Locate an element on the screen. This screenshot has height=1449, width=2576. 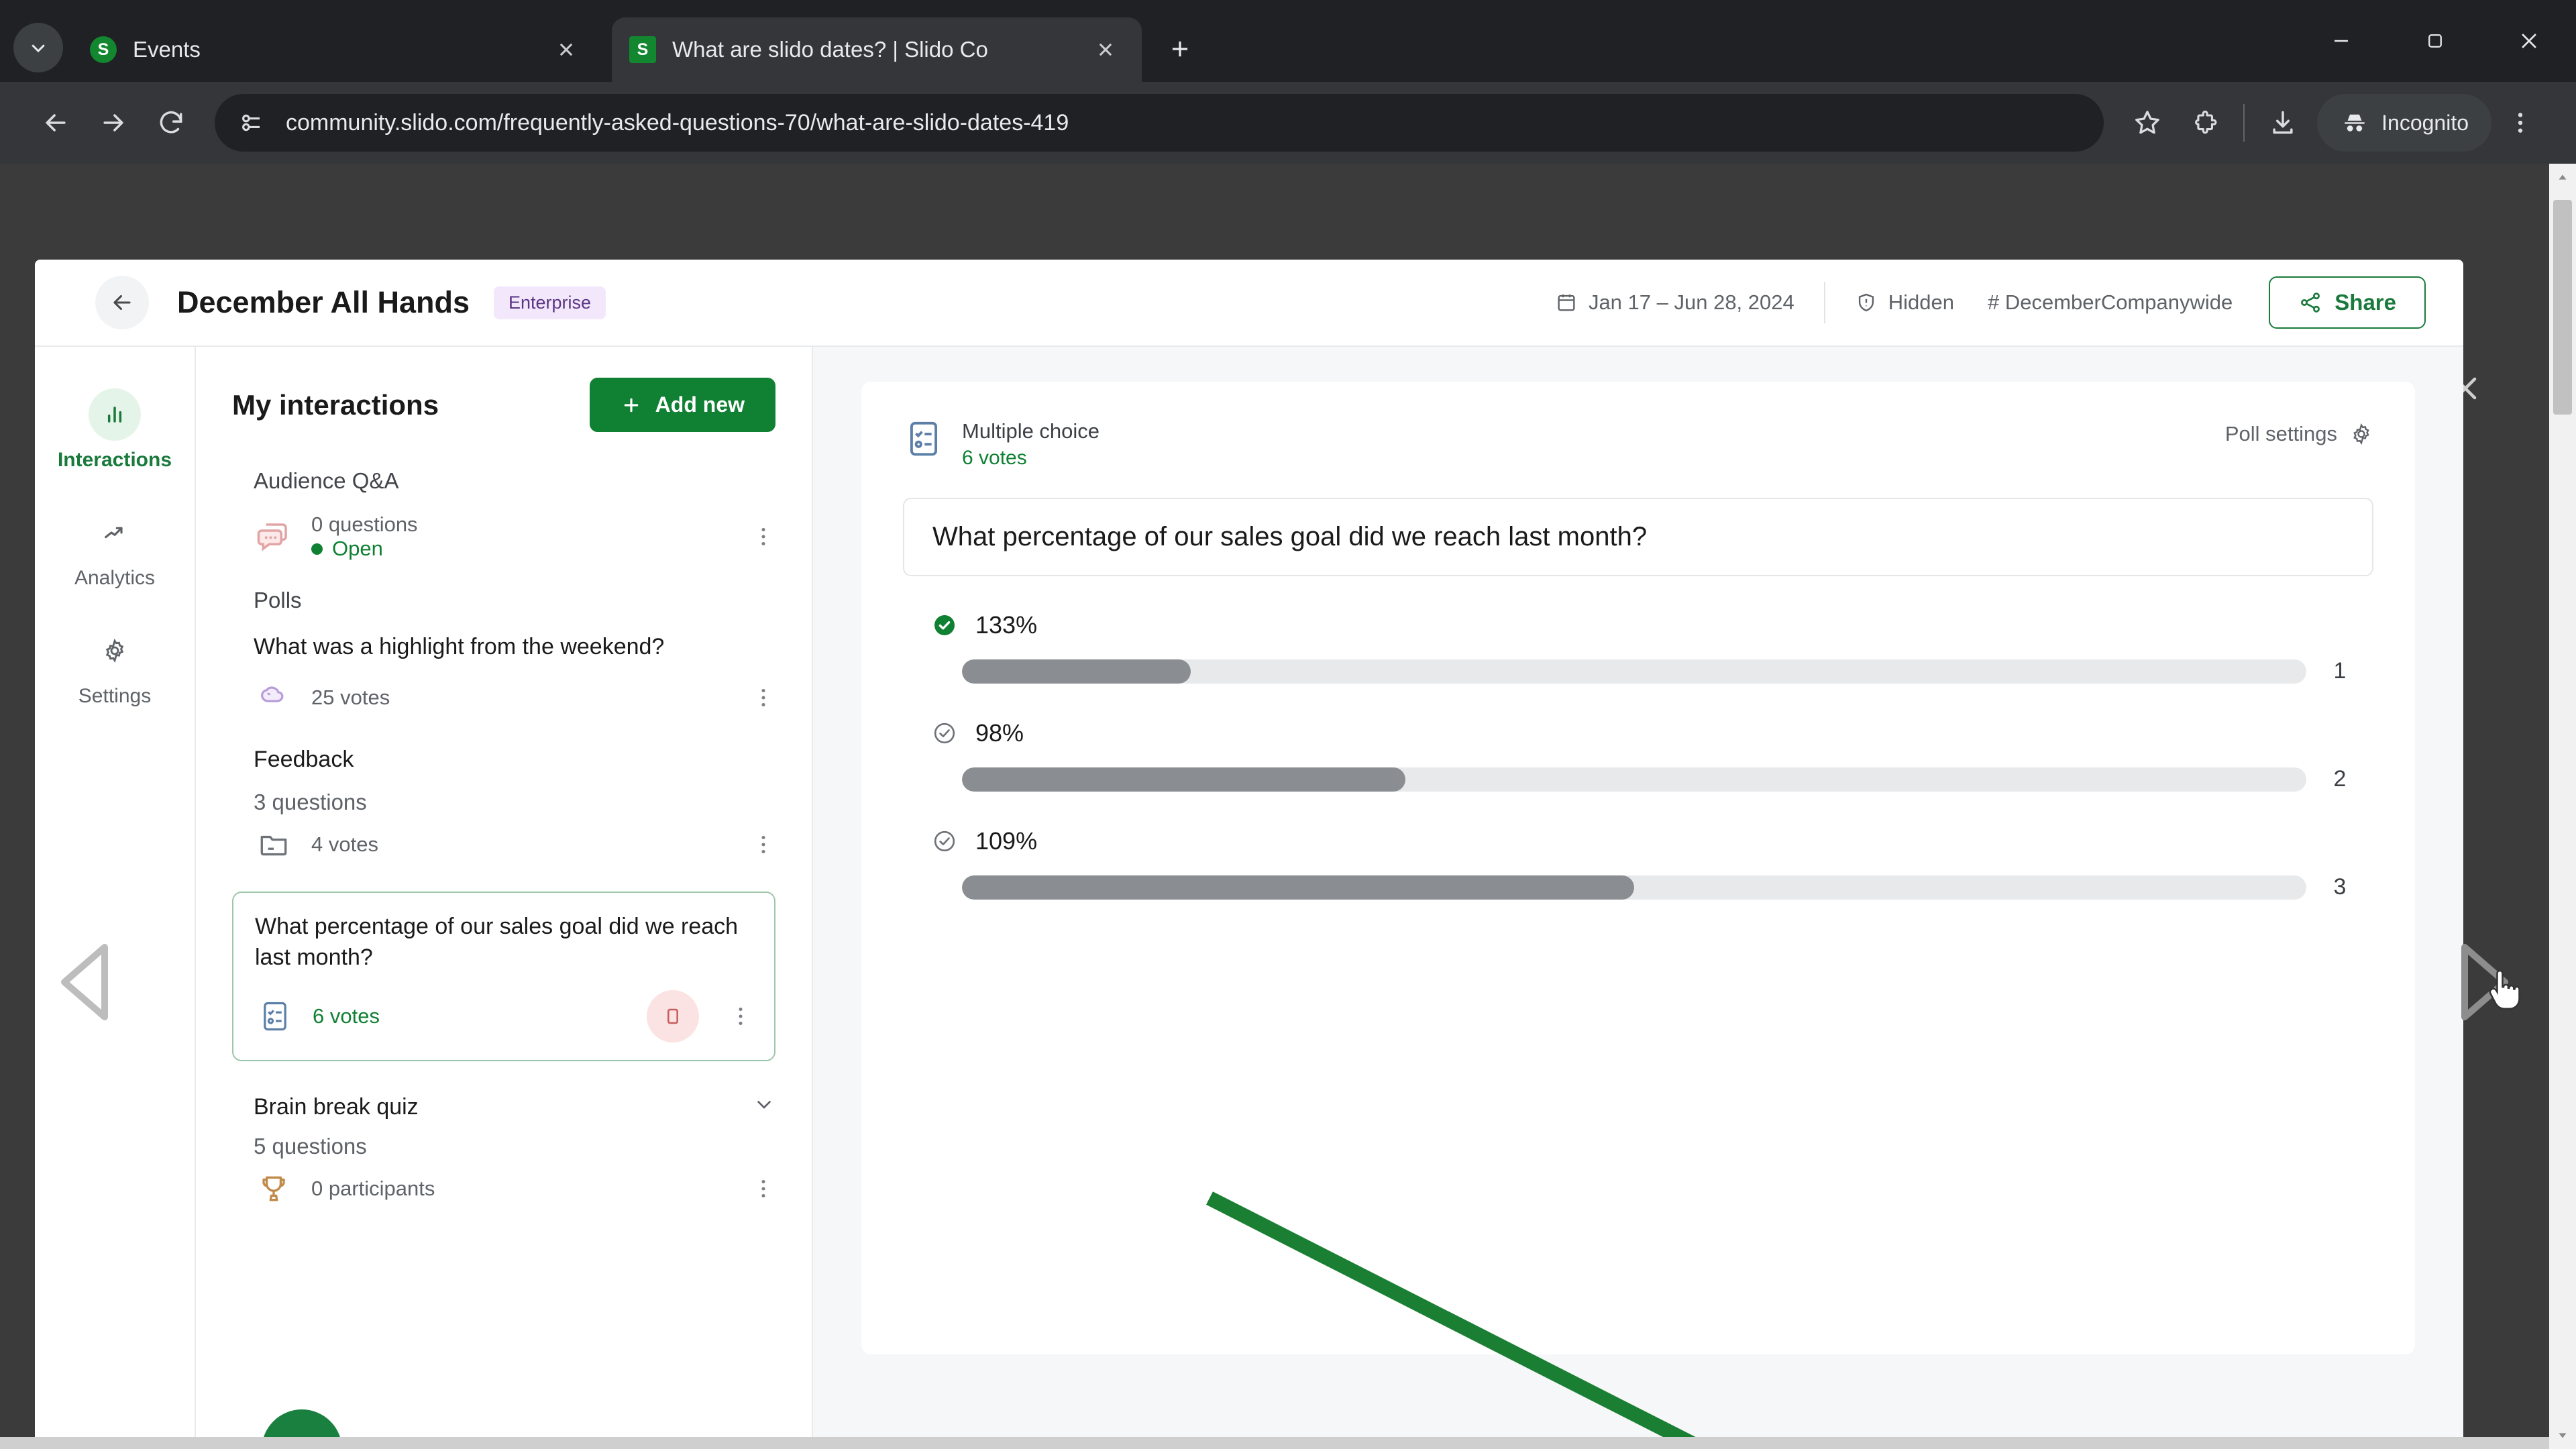
calendar-icon is located at coordinates (1566, 302).